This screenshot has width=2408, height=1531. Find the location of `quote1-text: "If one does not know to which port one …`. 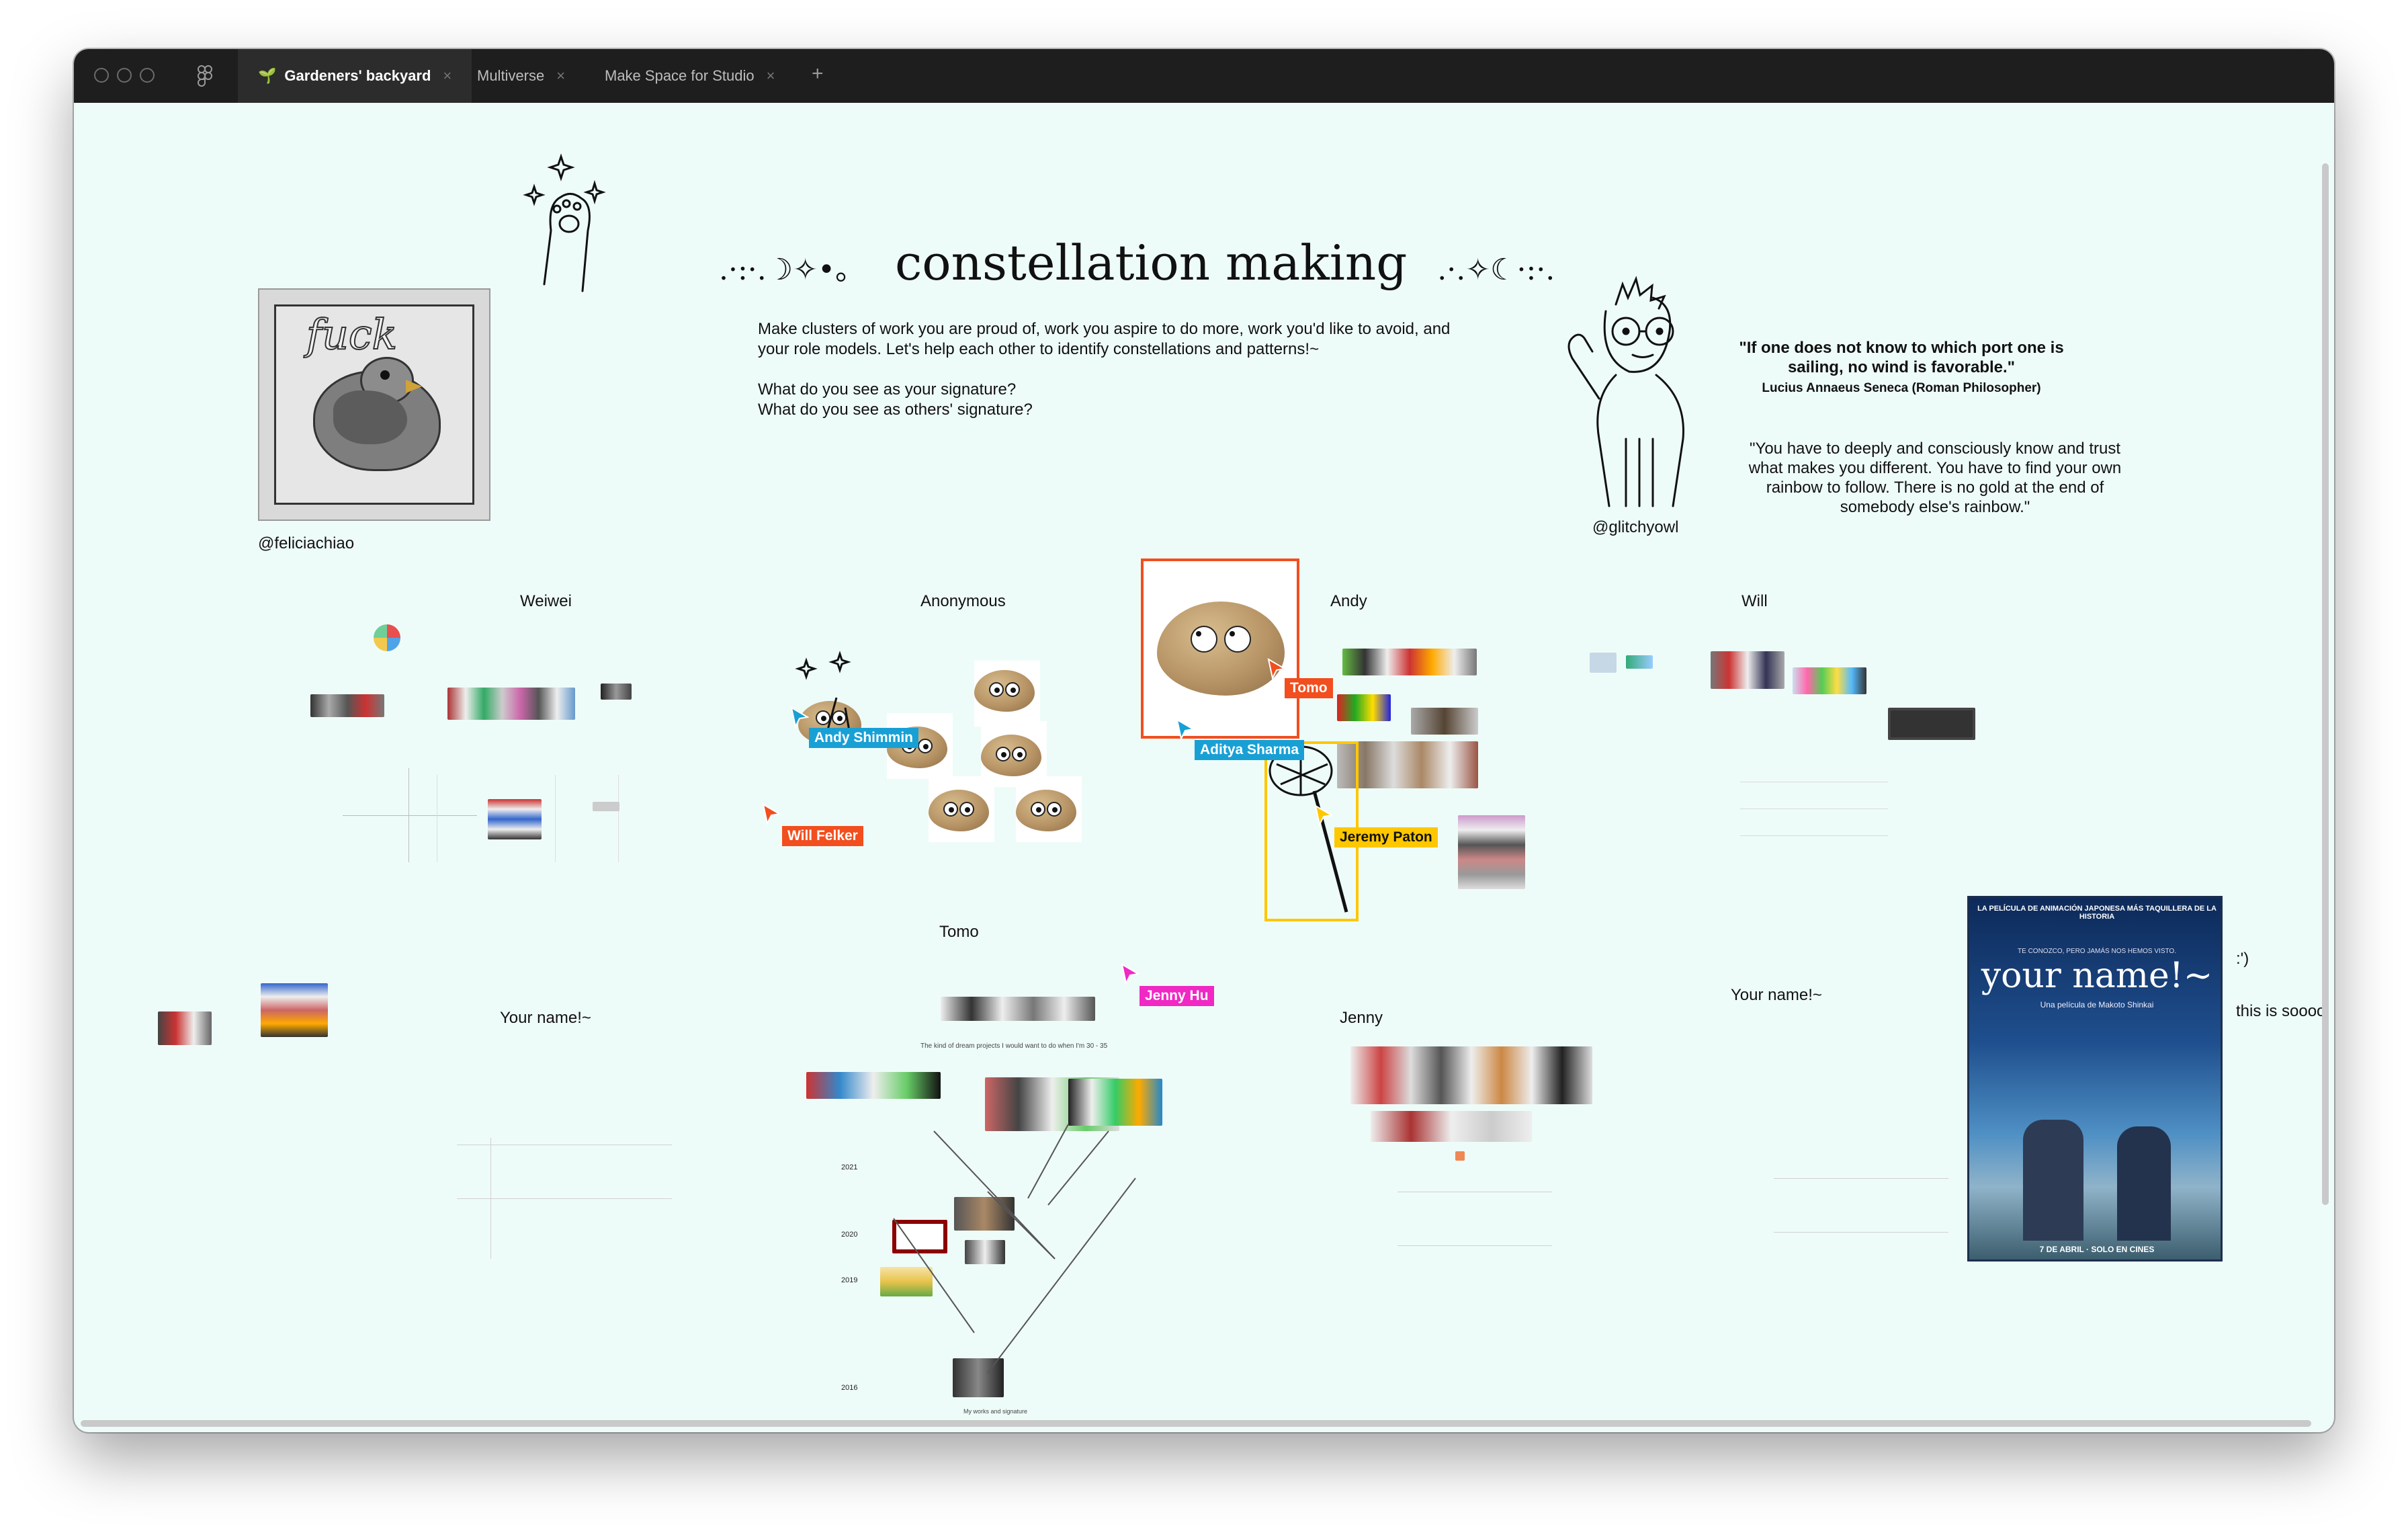

quote1-text: "If one does not know to which port one … is located at coordinates (1901, 357).